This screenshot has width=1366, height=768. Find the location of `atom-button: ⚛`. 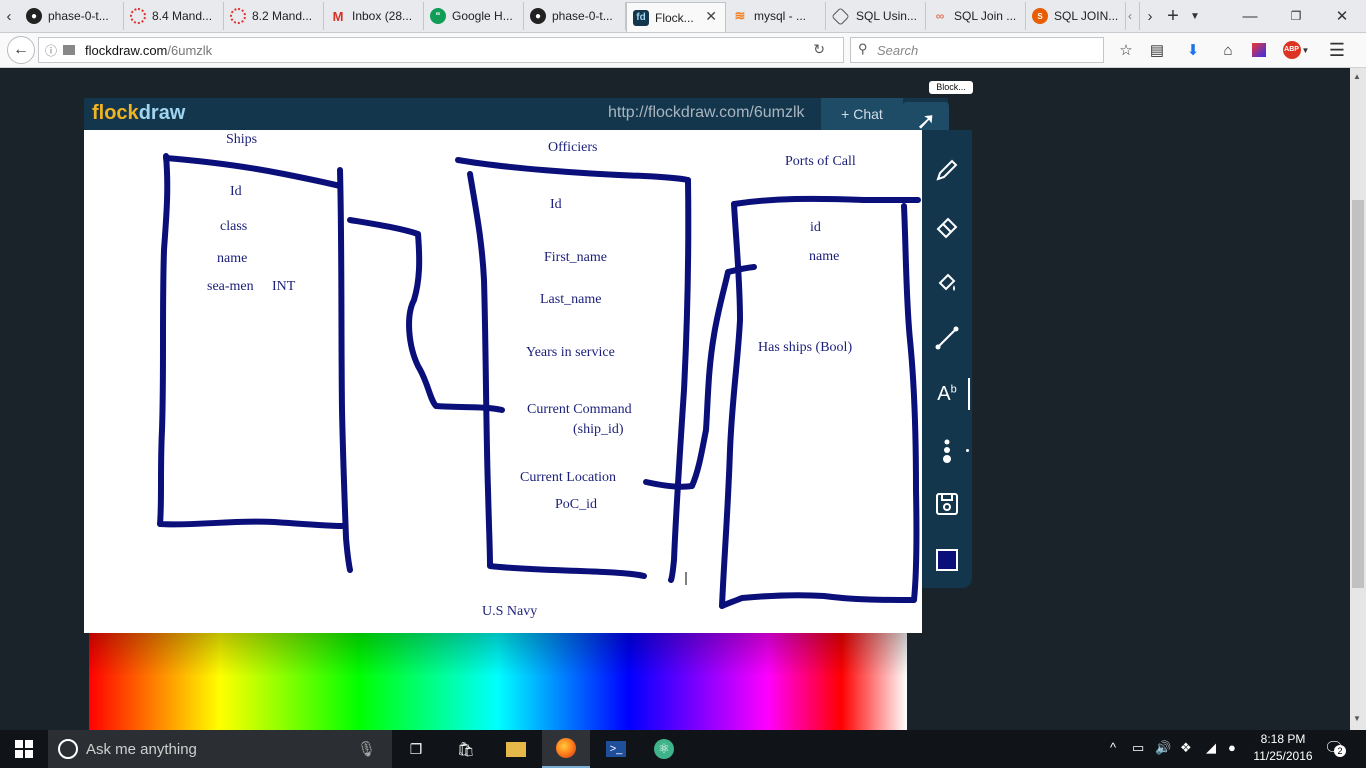

atom-button: ⚛ is located at coordinates (664, 749).